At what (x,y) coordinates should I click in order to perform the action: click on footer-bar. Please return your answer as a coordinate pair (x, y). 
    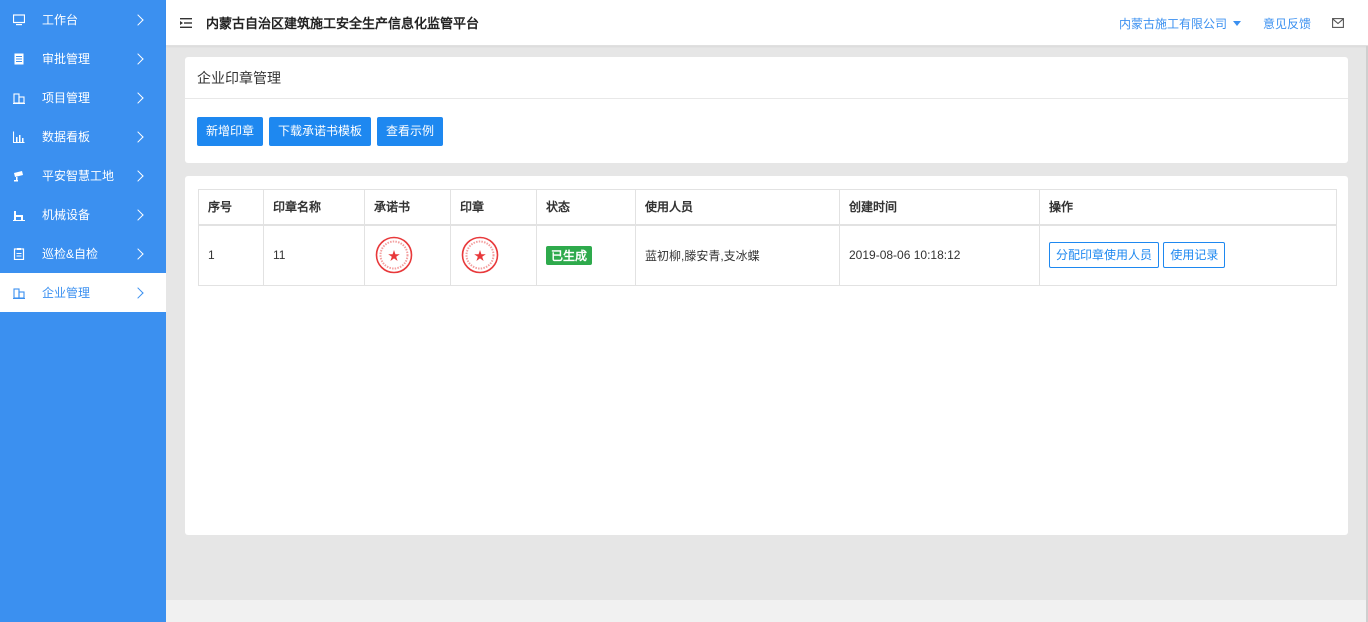
    Looking at the image, I should click on (766, 611).